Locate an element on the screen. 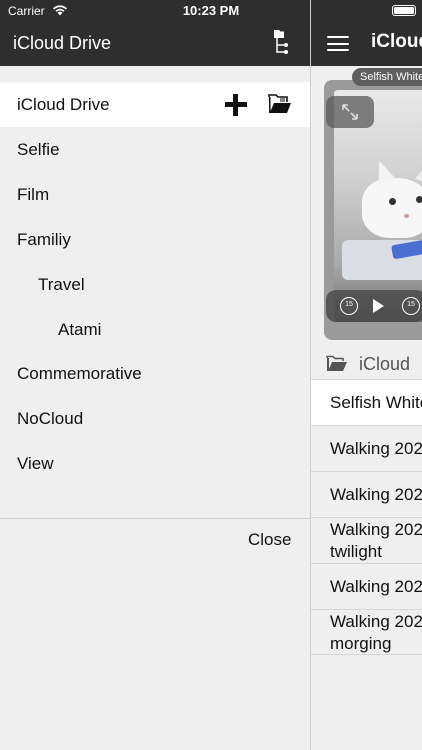  file-row: Selfish White is located at coordinates (366, 402).